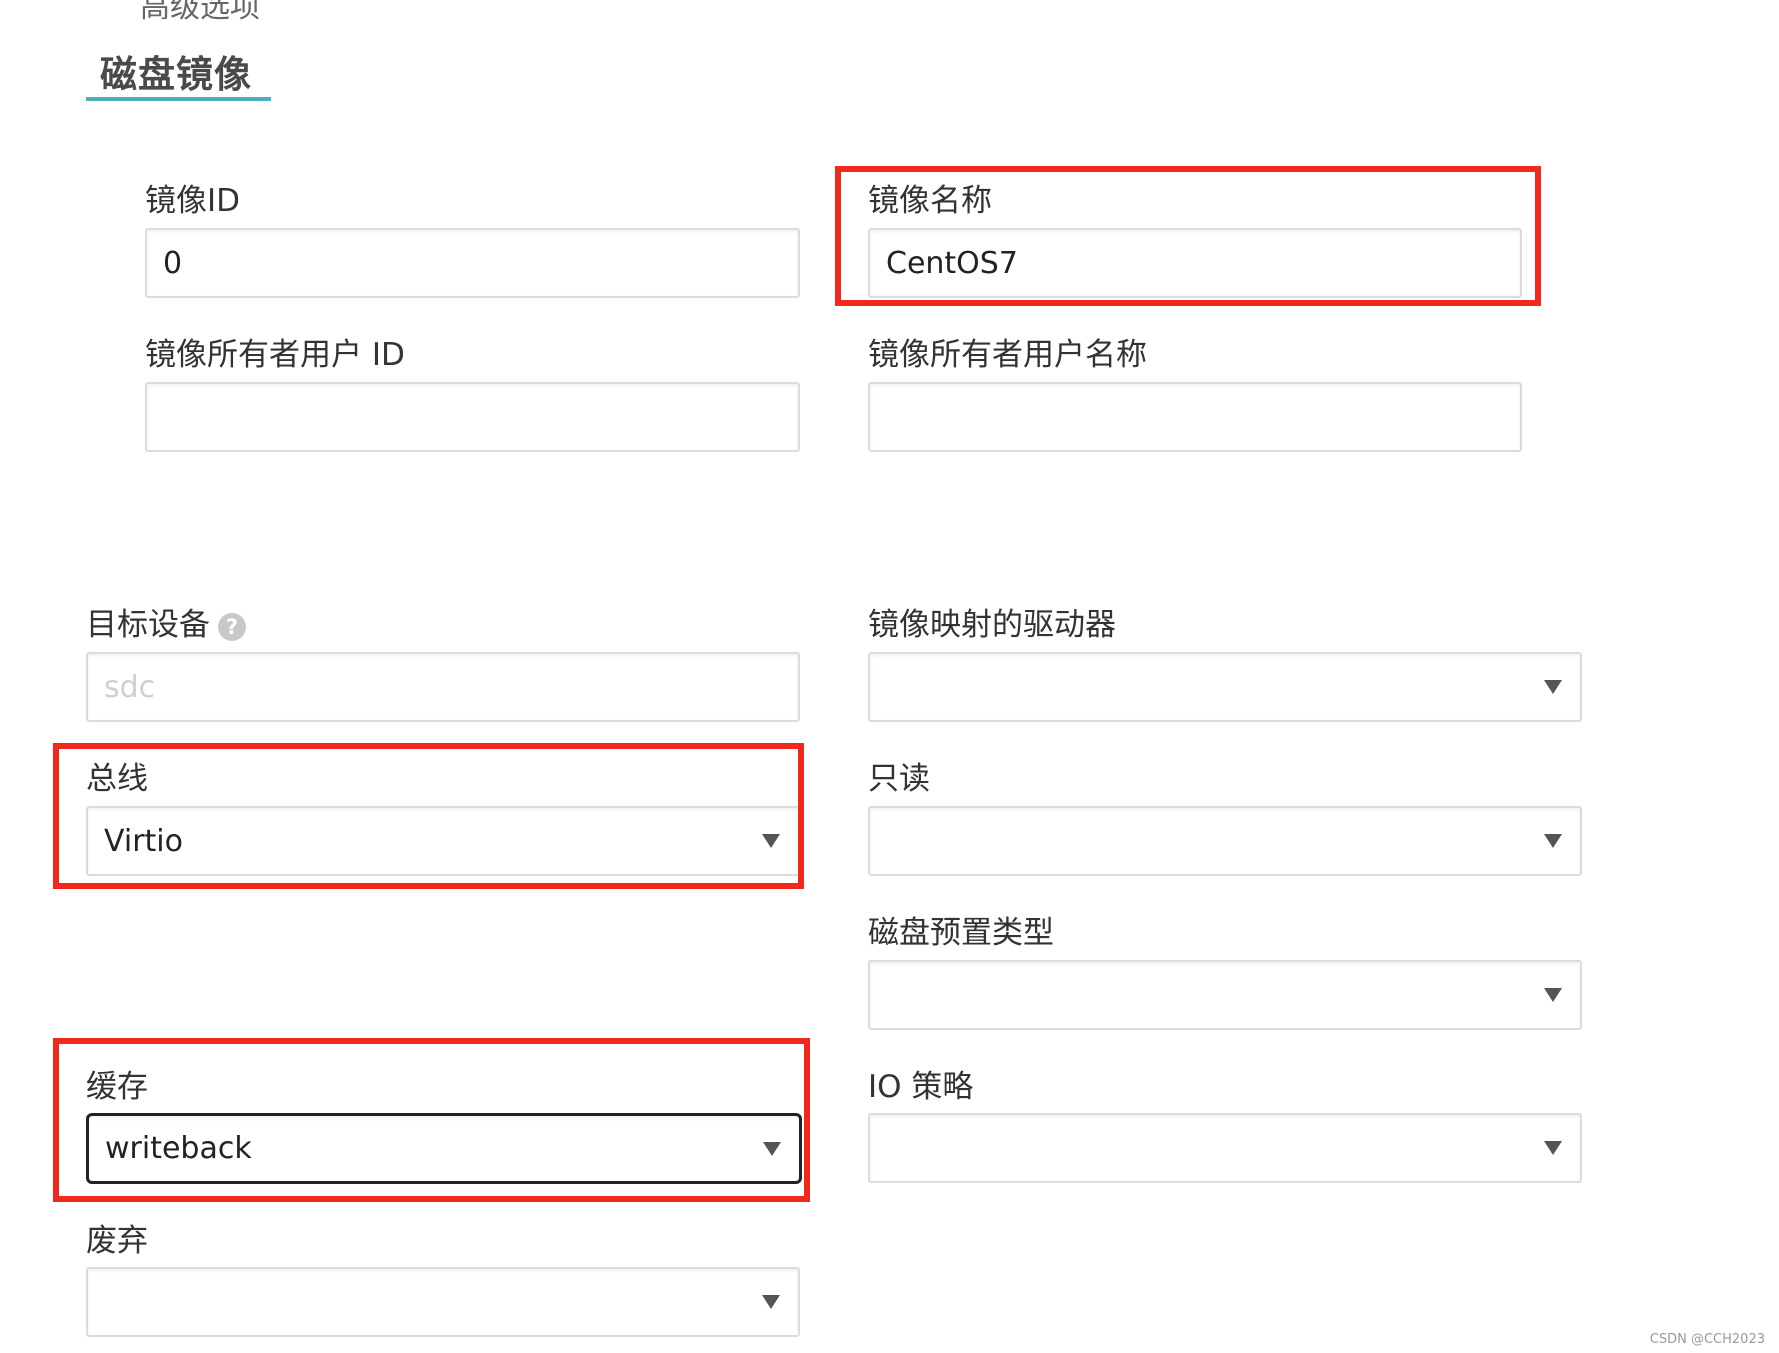  Describe the element at coordinates (992, 625) in the screenshot. I see `driver-label: 镜像映射的驱动器` at that location.